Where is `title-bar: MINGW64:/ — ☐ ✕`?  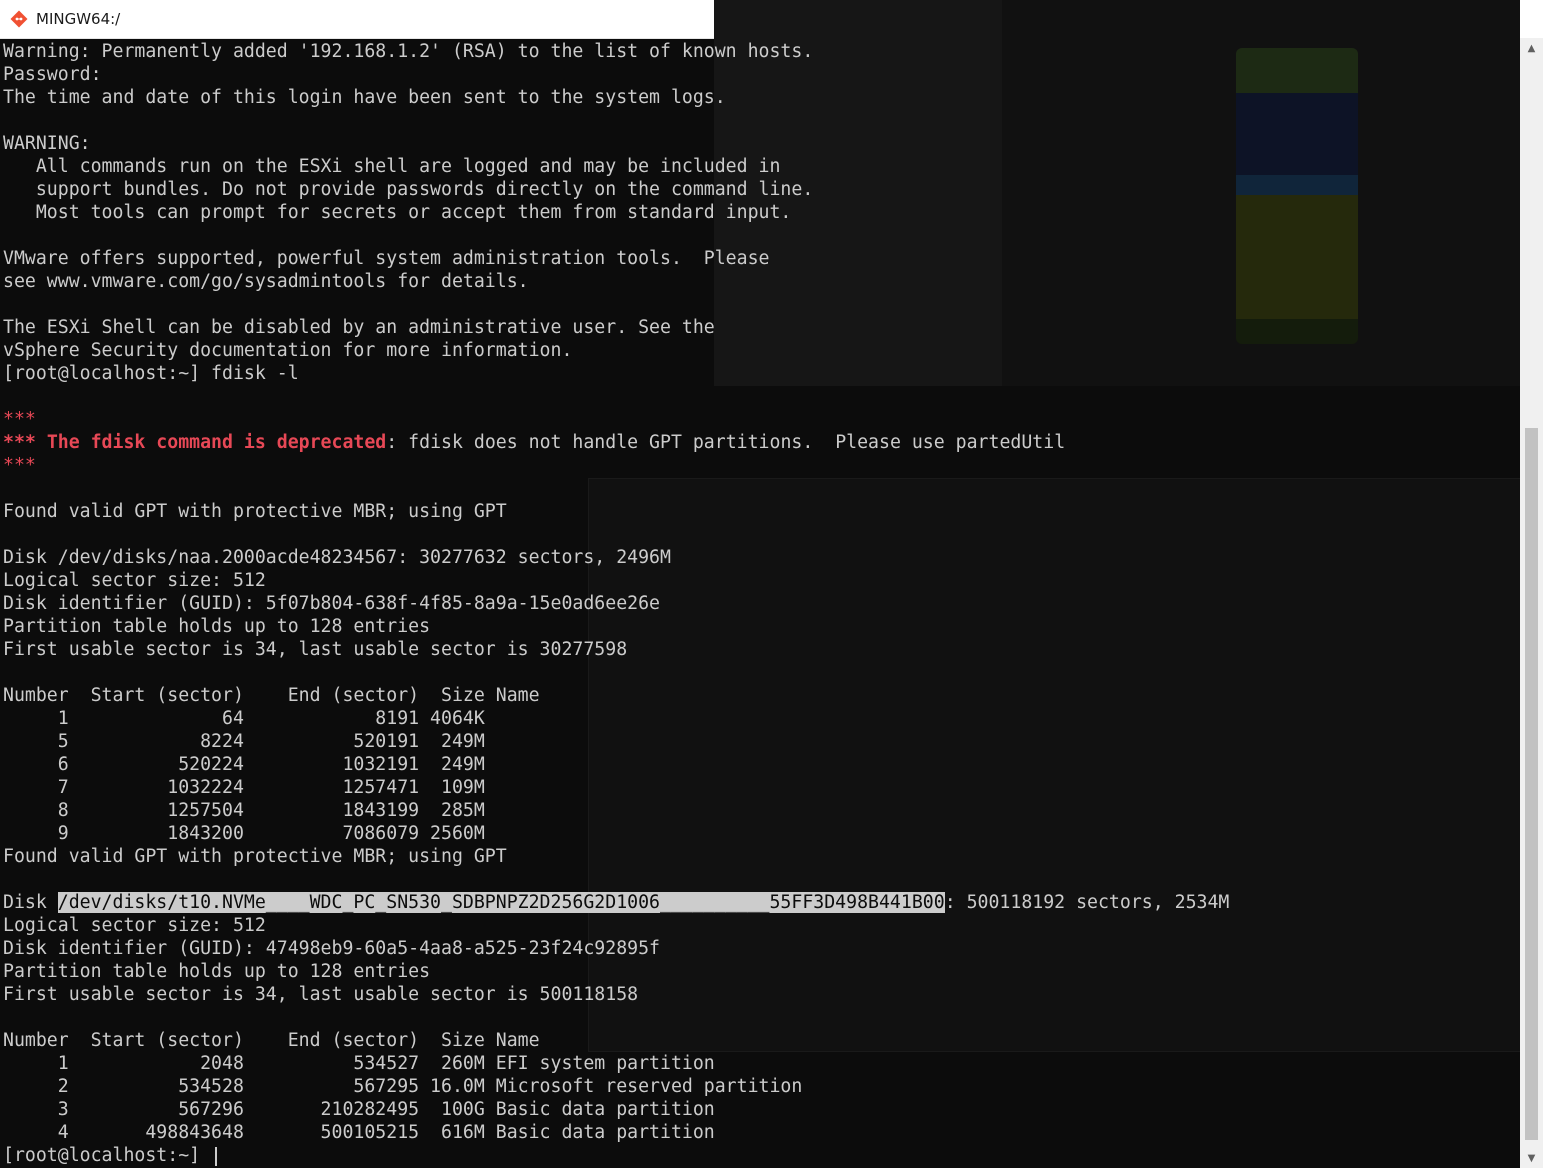 title-bar: MINGW64:/ — ☐ ✕ is located at coordinates (771, 19).